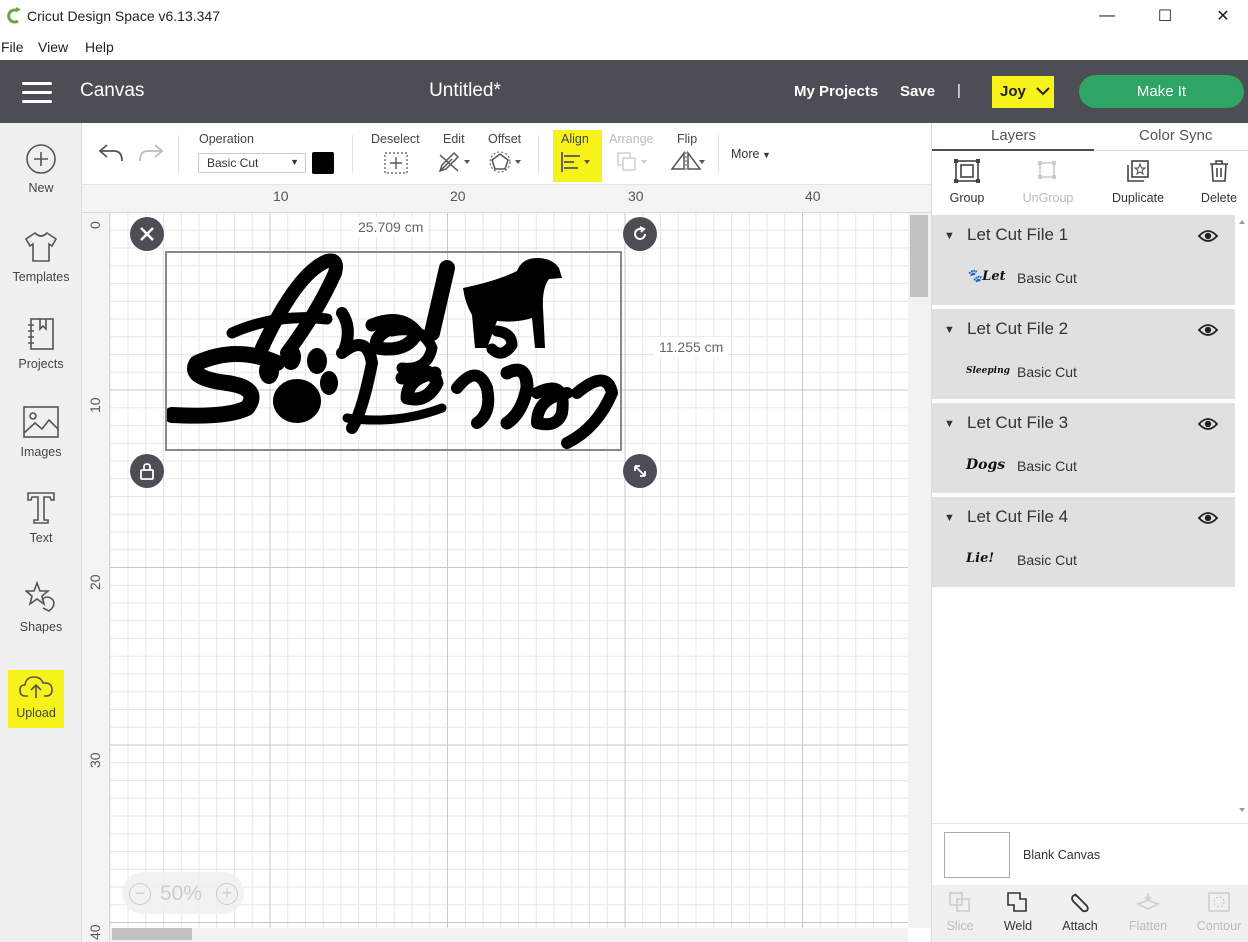  I want to click on duplicate-label: Duplicate, so click(1138, 198).